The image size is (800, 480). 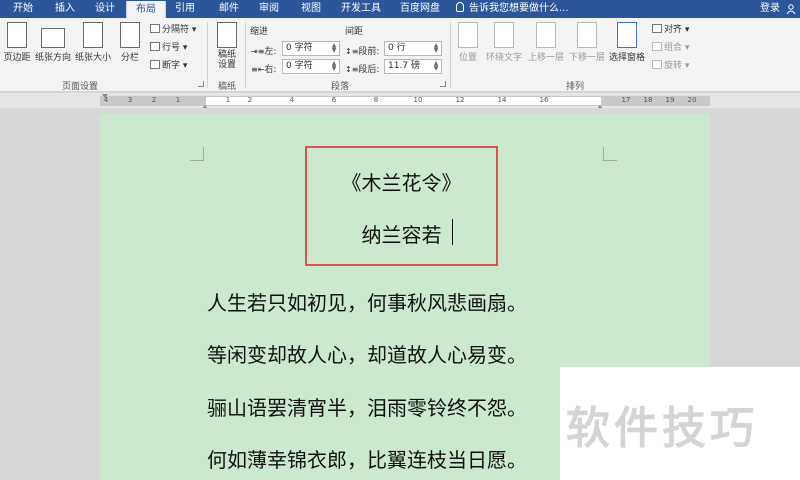 What do you see at coordinates (173, 30) in the screenshot?
I see `breaks-button: 分隔符 ▾` at bounding box center [173, 30].